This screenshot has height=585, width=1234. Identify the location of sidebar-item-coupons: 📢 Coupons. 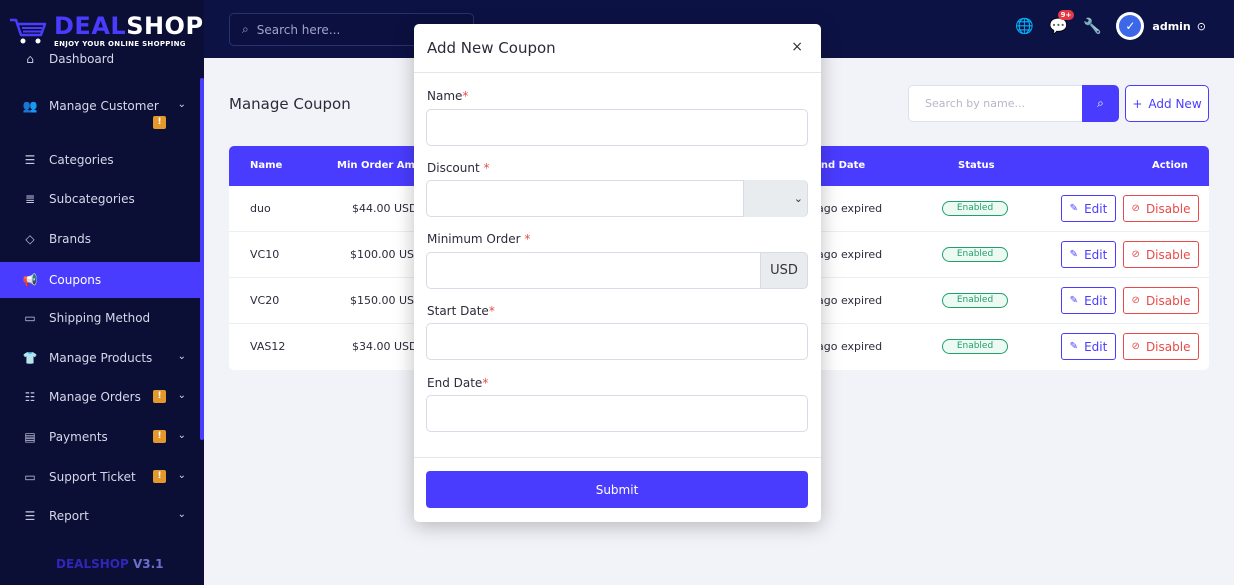
(100, 280).